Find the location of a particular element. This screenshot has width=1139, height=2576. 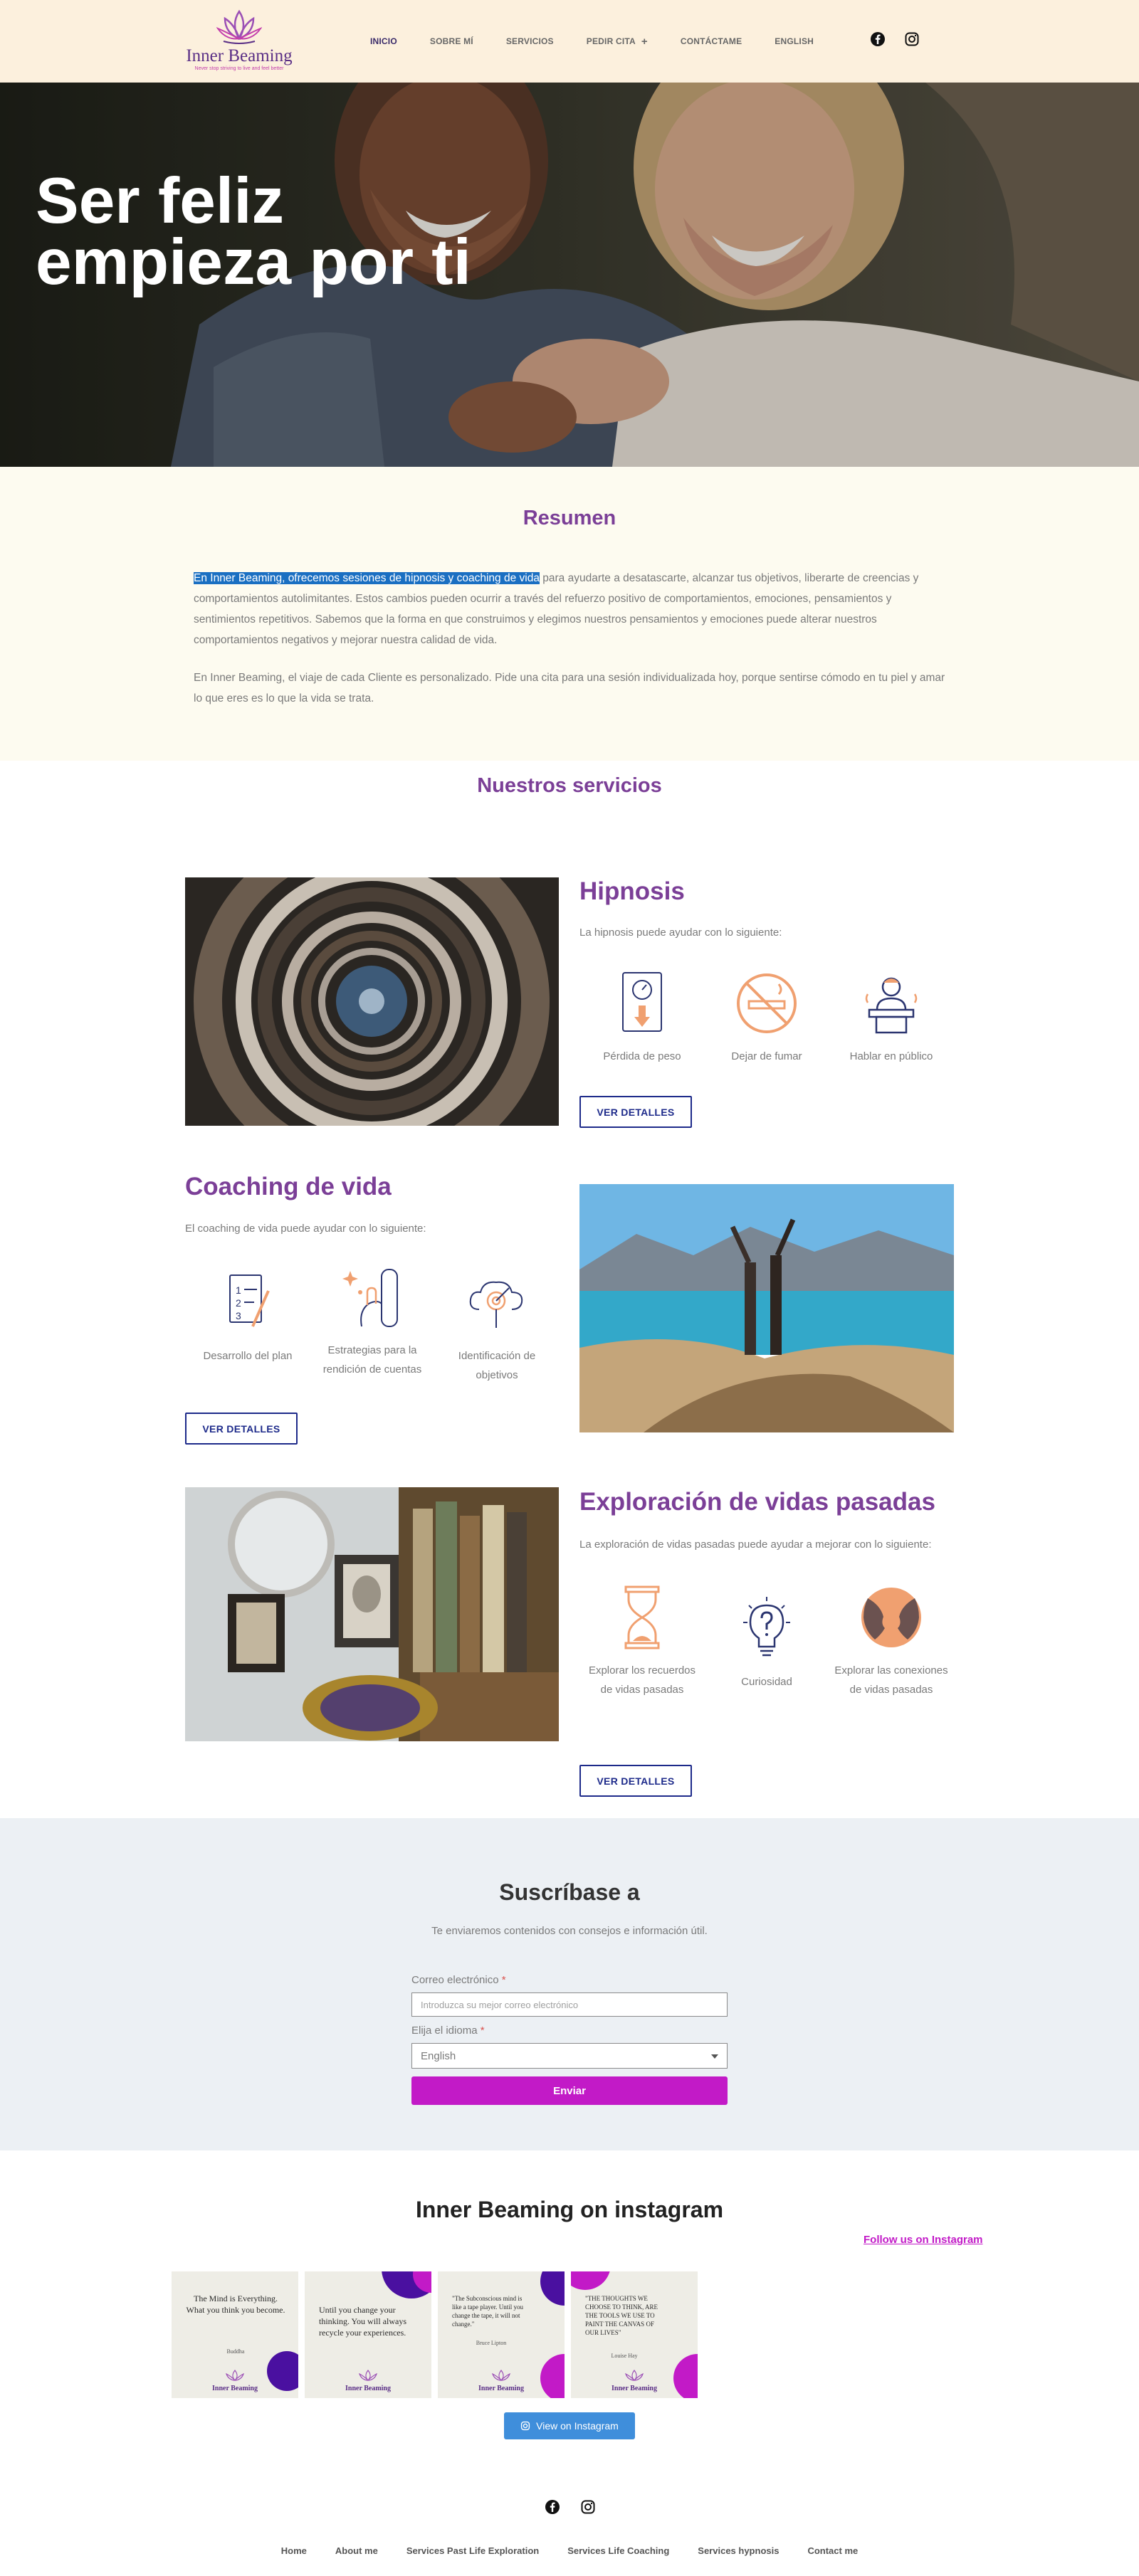

feature-recuerdos: Explorar los recuerdos de vidas pasadas is located at coordinates (642, 1641).